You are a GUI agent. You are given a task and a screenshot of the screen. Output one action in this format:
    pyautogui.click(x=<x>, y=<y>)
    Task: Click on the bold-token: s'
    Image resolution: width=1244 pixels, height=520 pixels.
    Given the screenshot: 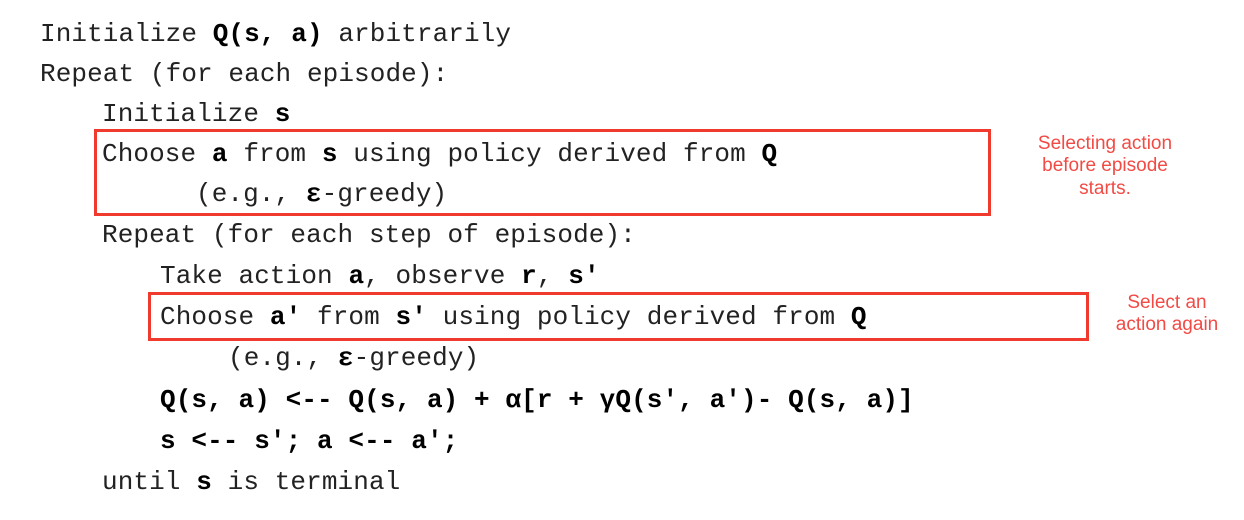 What is the action you would take?
    pyautogui.click(x=584, y=276)
    